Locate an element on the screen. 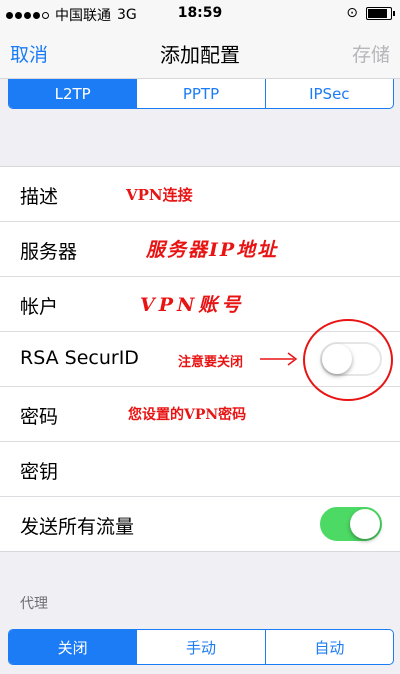 This screenshot has width=400, height=674. toggle-knob is located at coordinates (365, 524).